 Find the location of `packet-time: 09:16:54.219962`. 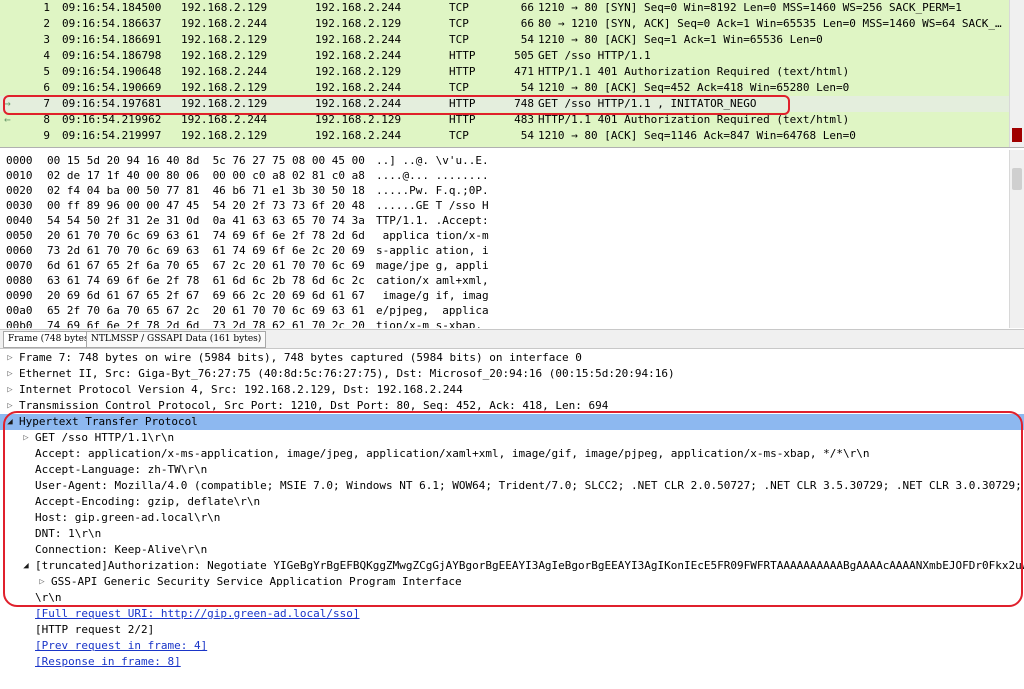

packet-time: 09:16:54.219962 is located at coordinates (112, 119).